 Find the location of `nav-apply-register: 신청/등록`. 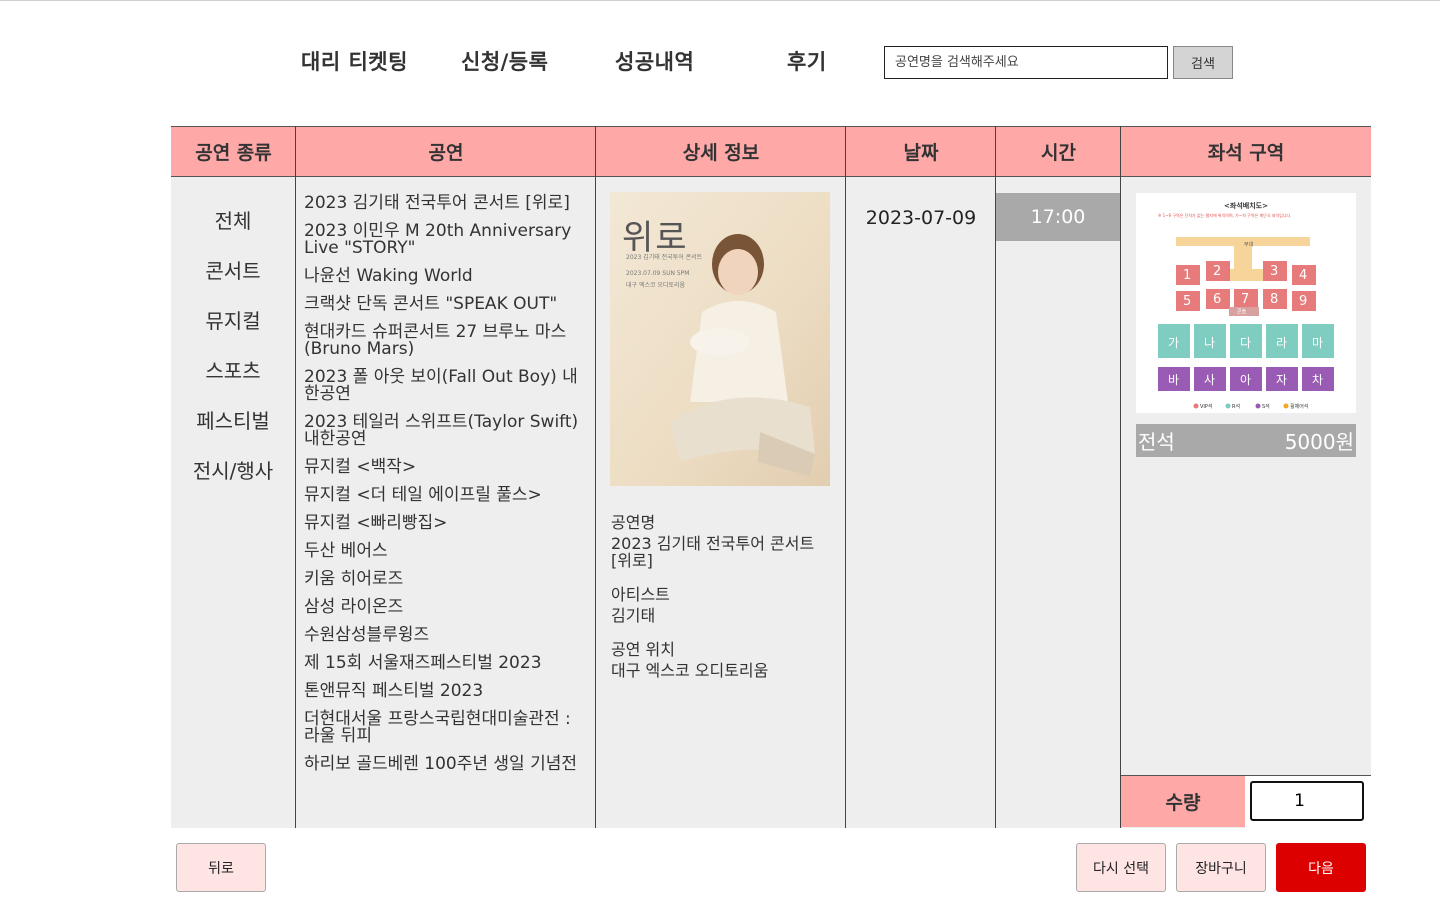

nav-apply-register: 신청/등록 is located at coordinates (504, 61).